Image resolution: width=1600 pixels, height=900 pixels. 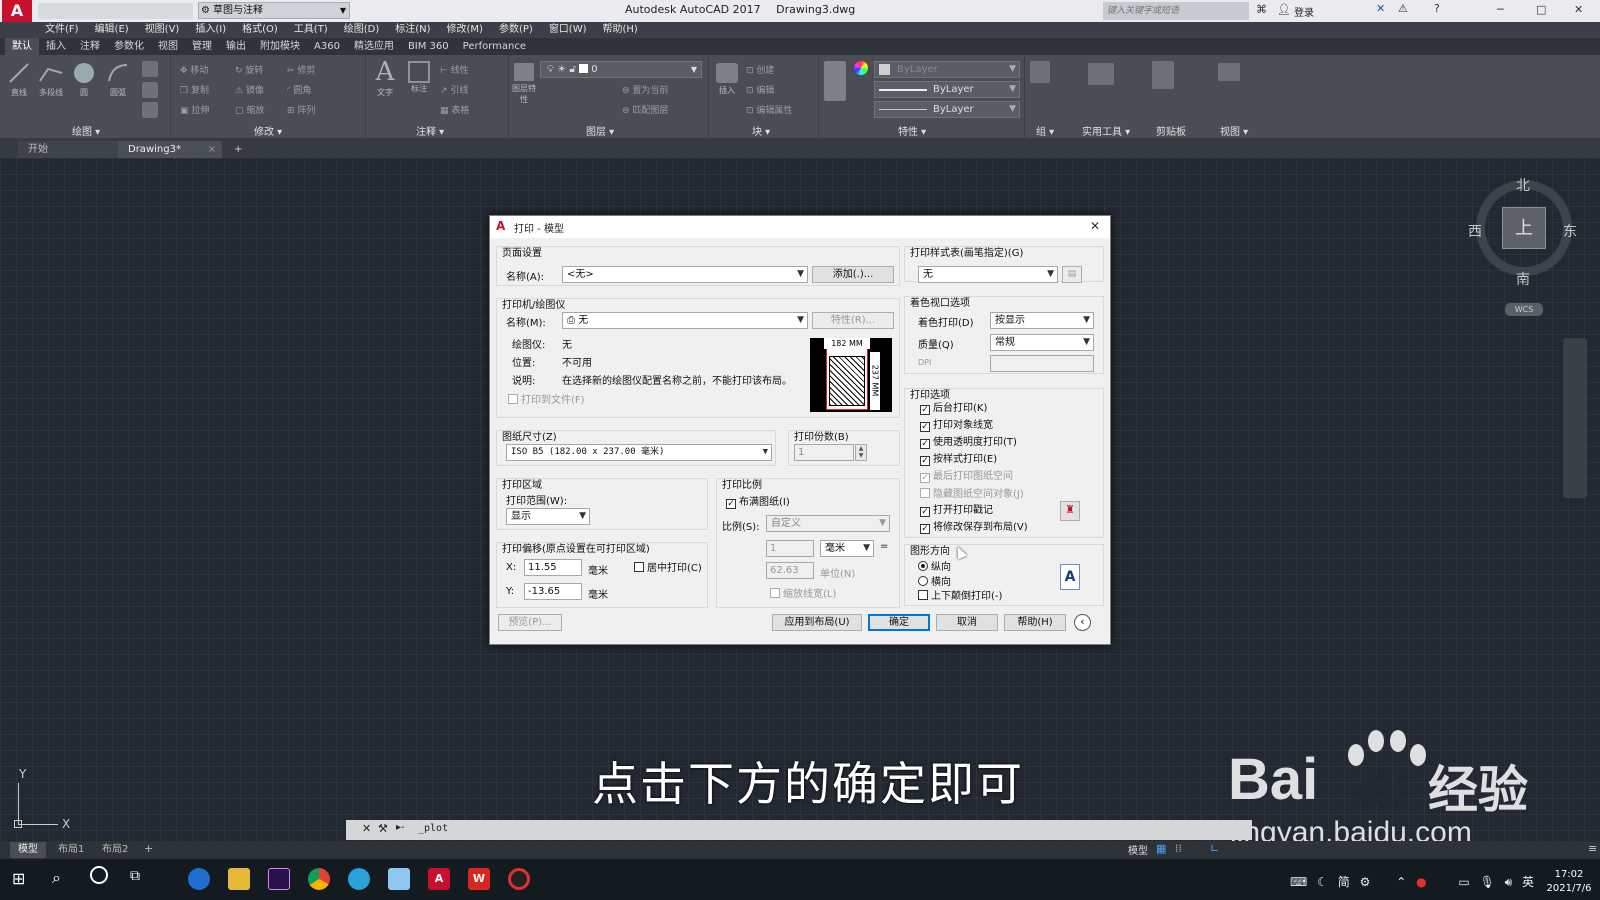 What do you see at coordinates (972, 494) in the screenshot?
I see `hide-paperspace-objects-checkbox: 隐藏图纸空间对象(J)` at bounding box center [972, 494].